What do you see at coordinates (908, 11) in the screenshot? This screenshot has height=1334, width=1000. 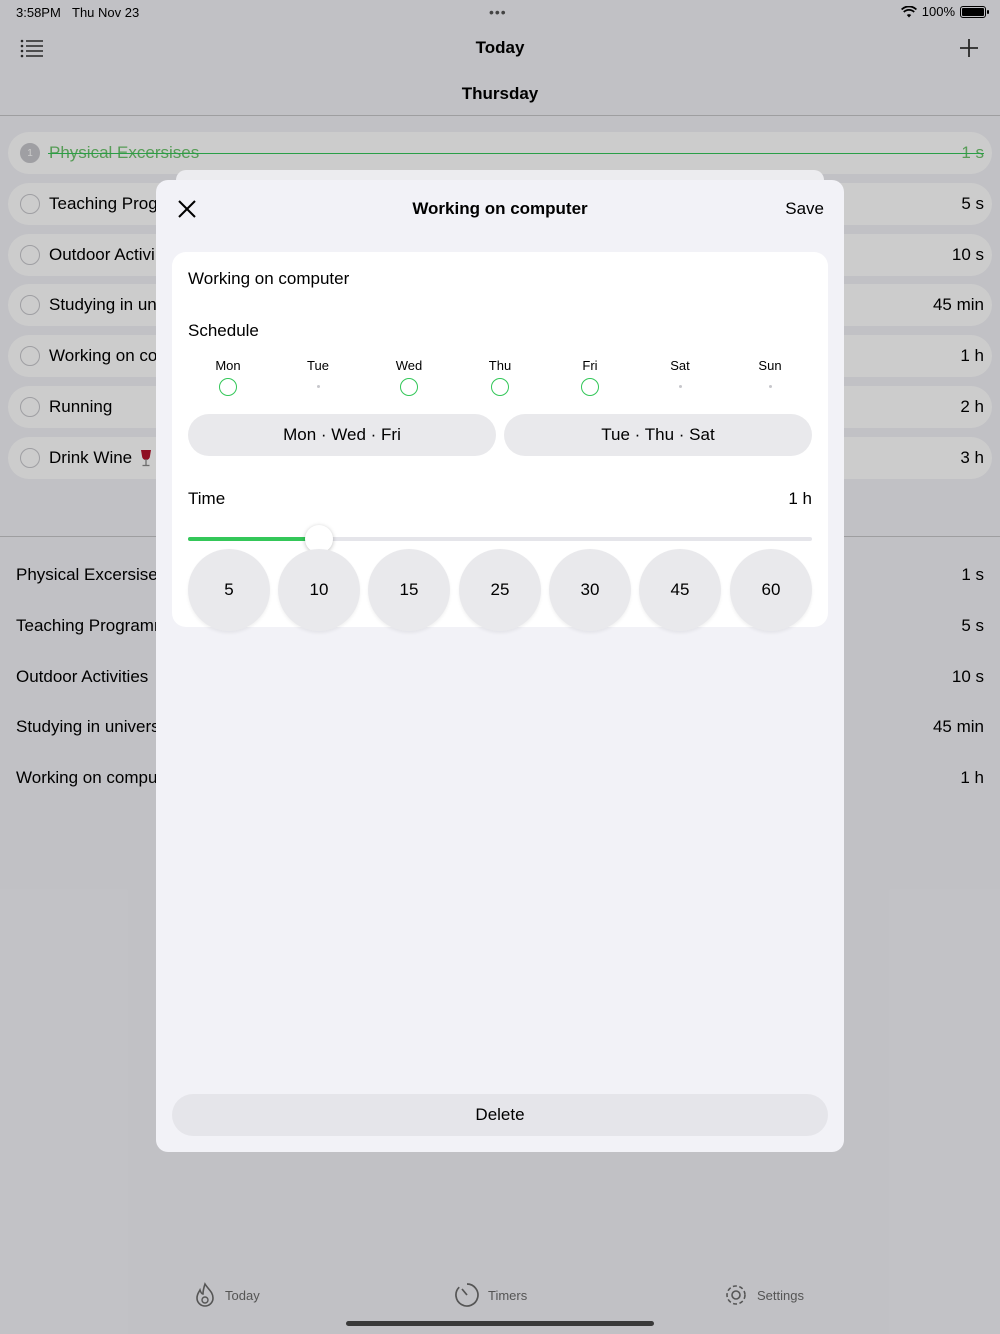 I see `wifi-icon` at bounding box center [908, 11].